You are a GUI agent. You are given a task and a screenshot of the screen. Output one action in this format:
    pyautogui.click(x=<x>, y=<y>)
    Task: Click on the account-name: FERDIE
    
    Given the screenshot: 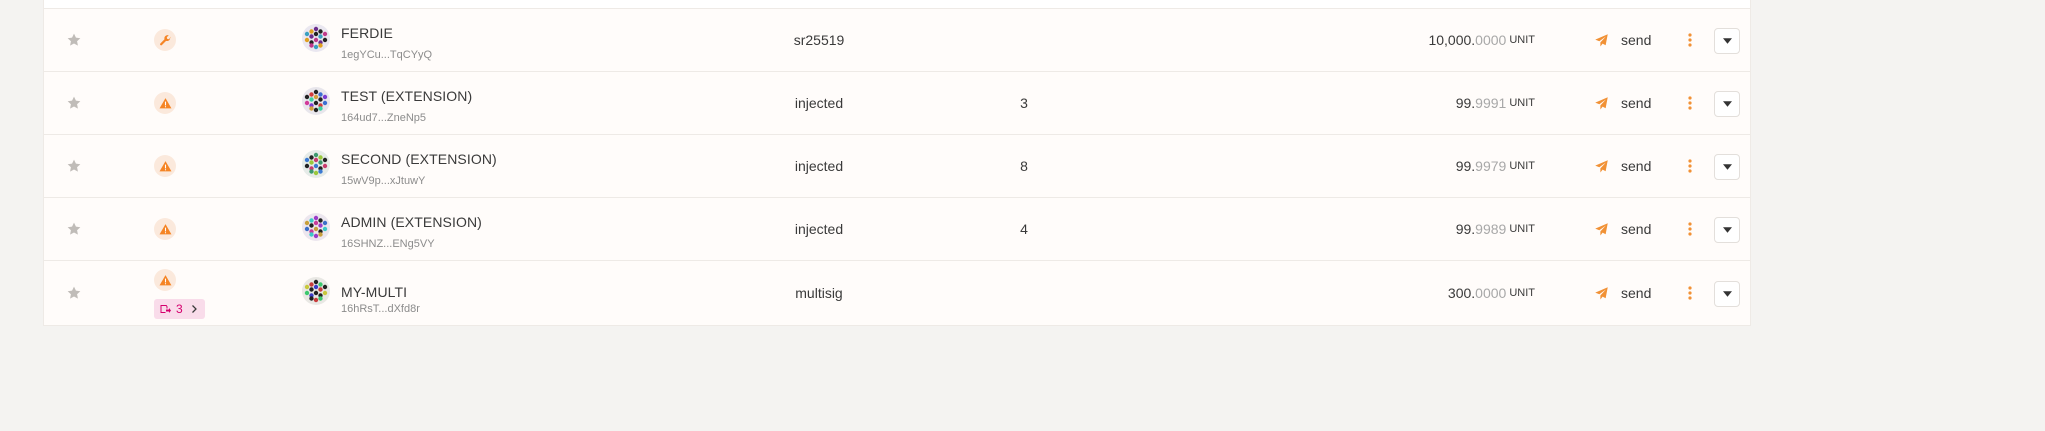 What is the action you would take?
    pyautogui.click(x=367, y=33)
    